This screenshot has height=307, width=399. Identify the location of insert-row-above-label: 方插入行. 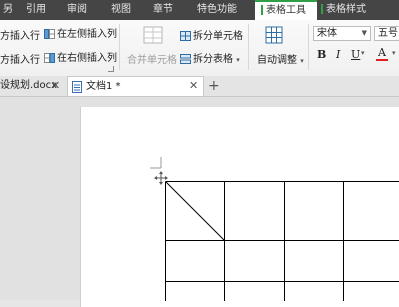
(20, 36).